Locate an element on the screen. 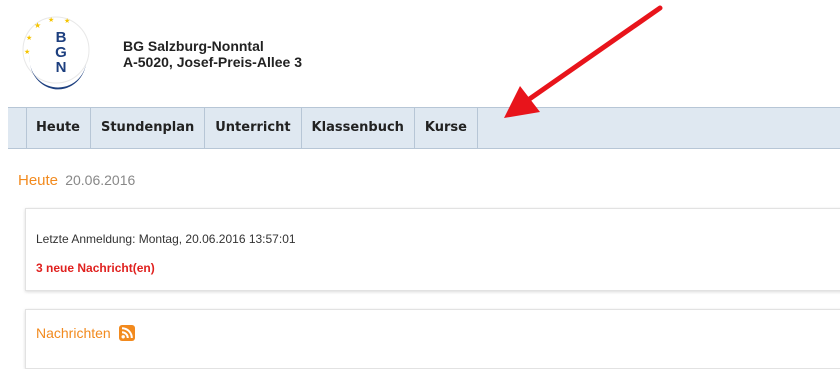 The height and width of the screenshot is (369, 840). new-messages-link: 3 neue Nachricht(en) is located at coordinates (95, 268).